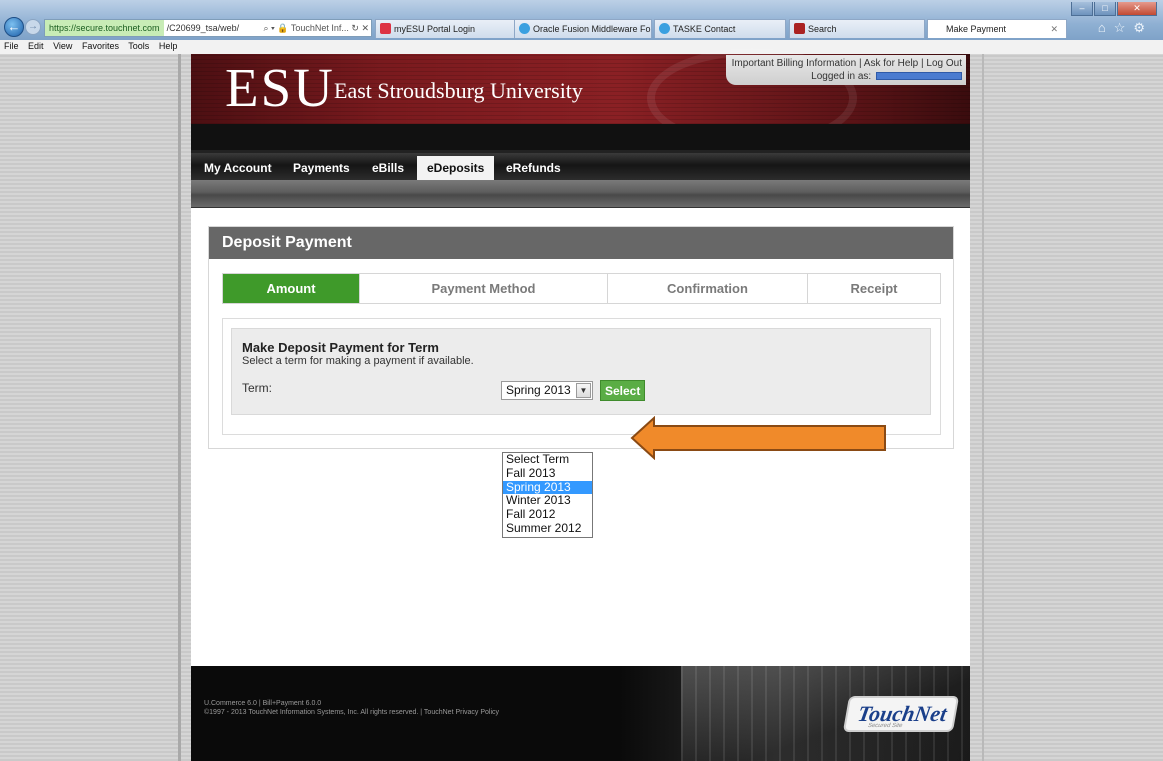 The width and height of the screenshot is (1163, 761). I want to click on tab-search: Search, so click(857, 28).